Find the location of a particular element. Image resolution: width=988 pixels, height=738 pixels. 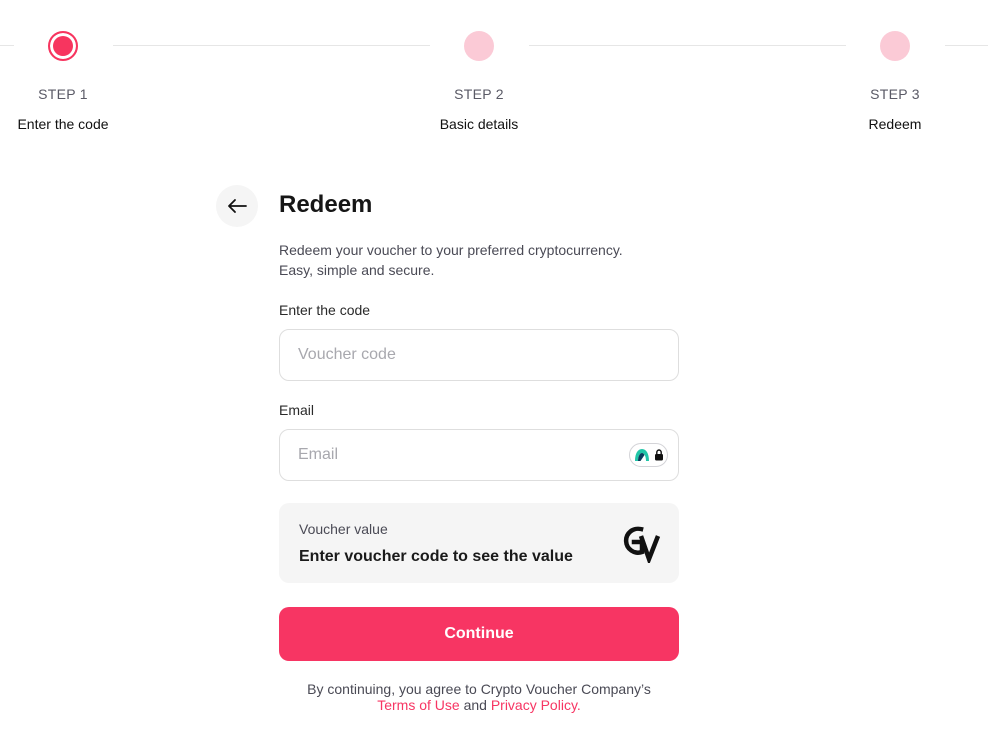

email-input is located at coordinates (479, 455).